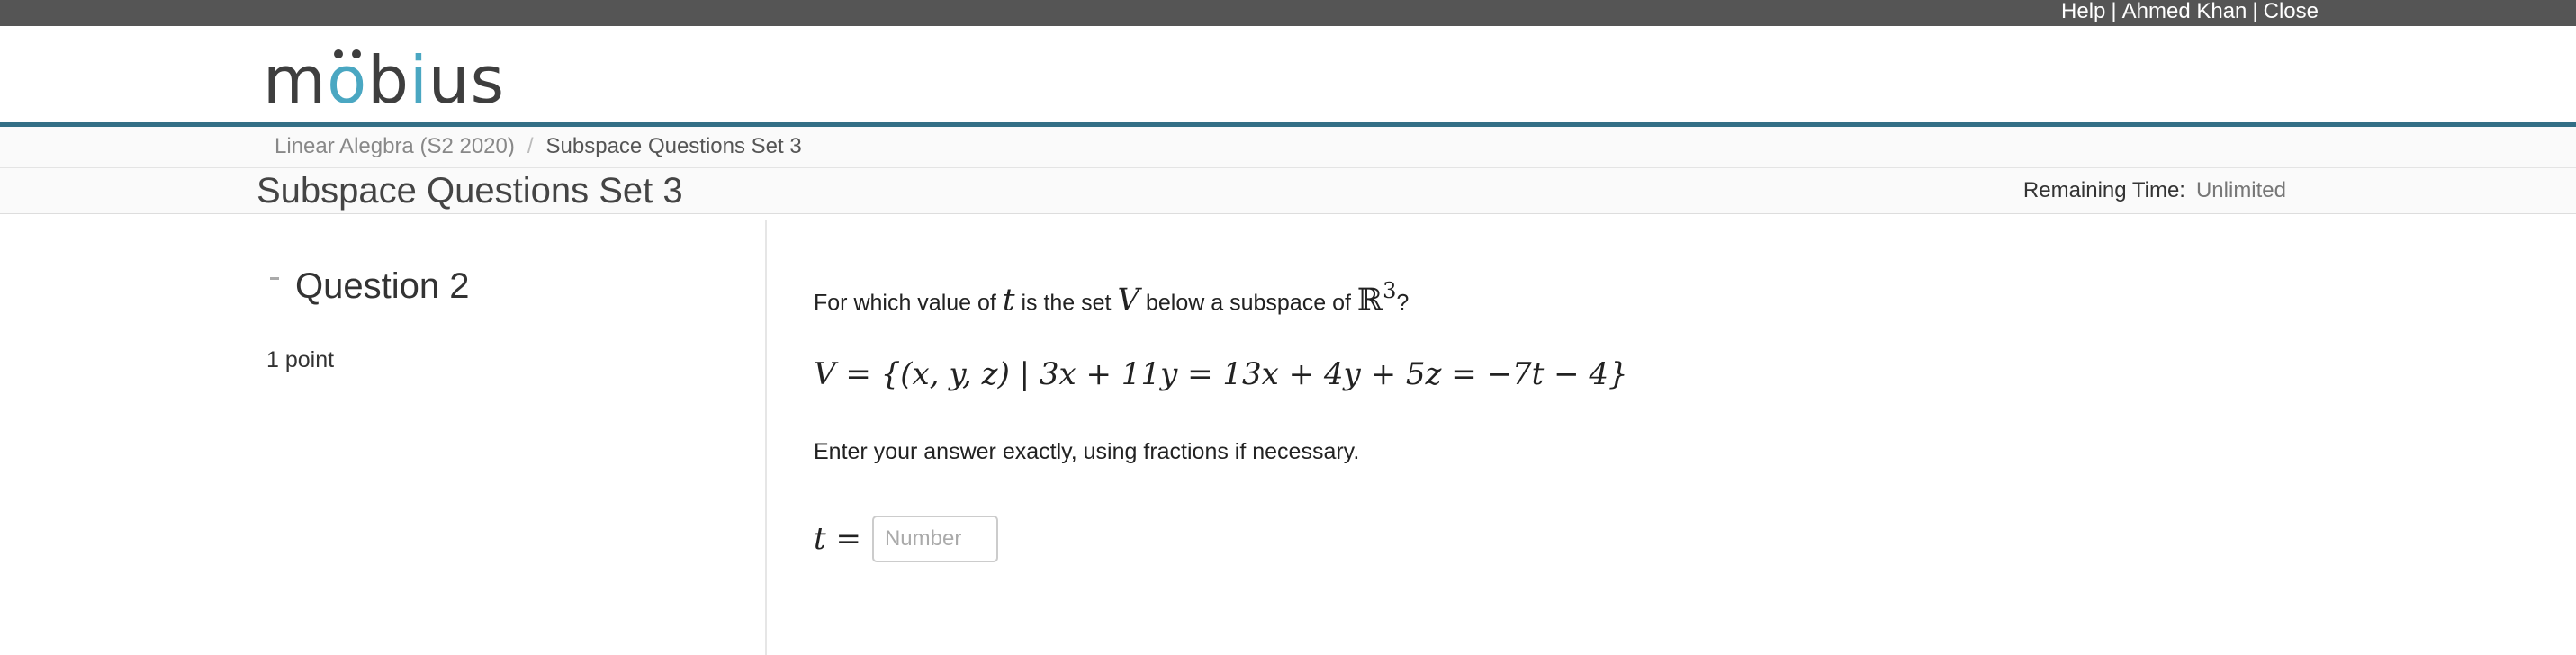  Describe the element at coordinates (2083, 11) in the screenshot. I see `help-link: Help` at that location.